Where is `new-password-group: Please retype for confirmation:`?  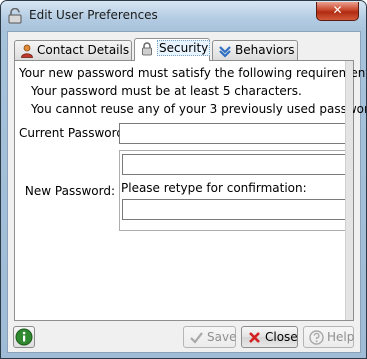 new-password-group: Please retype for confirmation: is located at coordinates (234, 190).